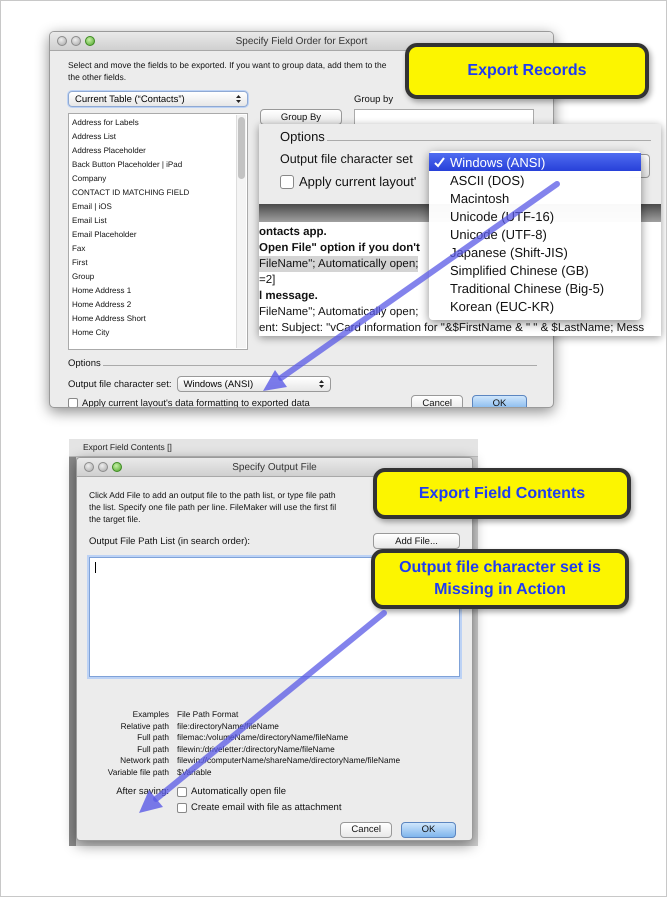 The width and height of the screenshot is (667, 897). What do you see at coordinates (152, 193) in the screenshot?
I see `field-item: CONTACT ID MATCHING FIELD` at bounding box center [152, 193].